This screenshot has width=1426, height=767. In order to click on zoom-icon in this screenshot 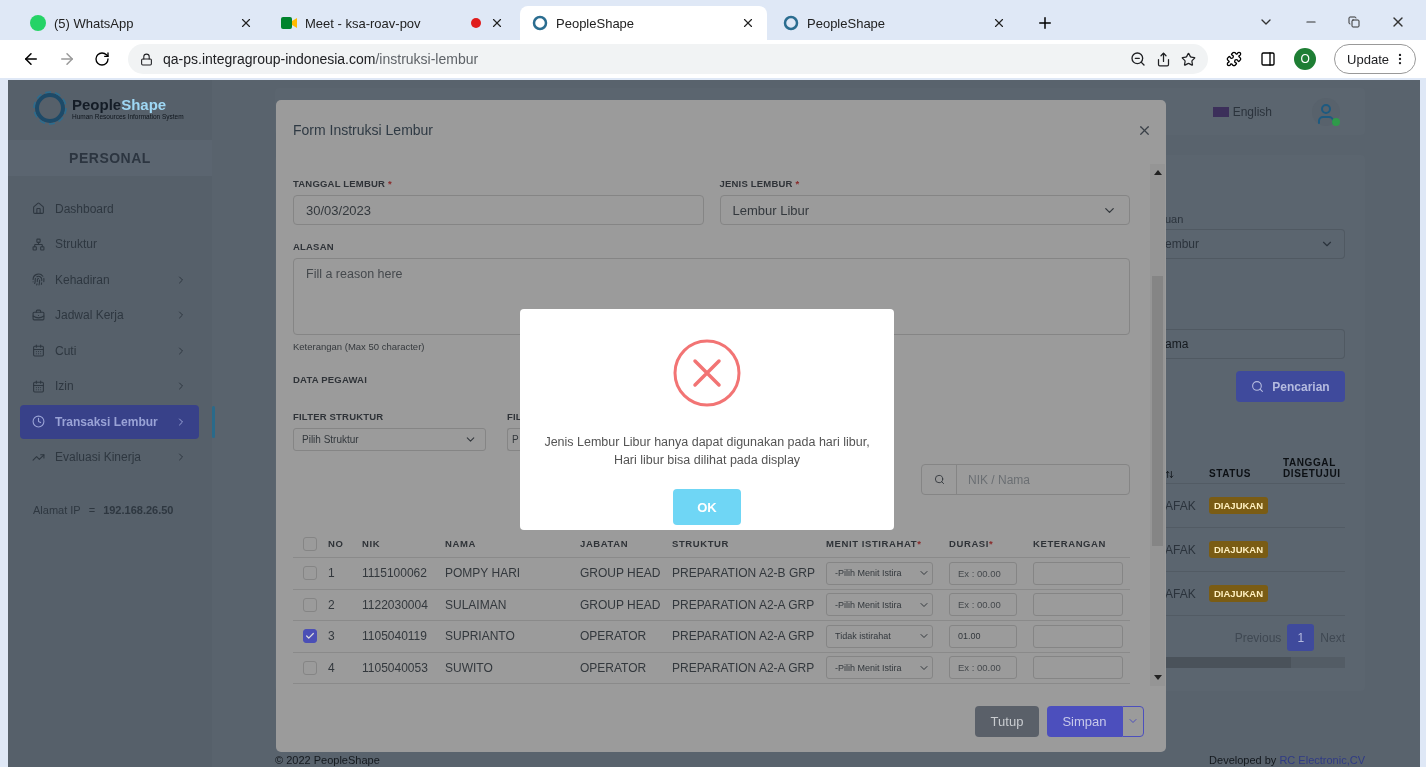, I will do `click(1138, 59)`.